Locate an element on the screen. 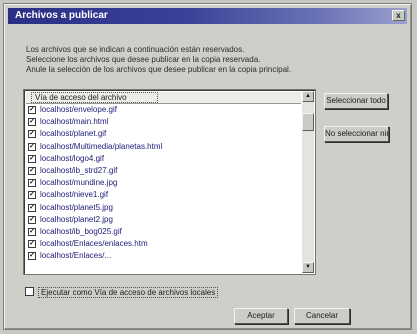  dialog-title: Archivos a publicar is located at coordinates (61, 15).